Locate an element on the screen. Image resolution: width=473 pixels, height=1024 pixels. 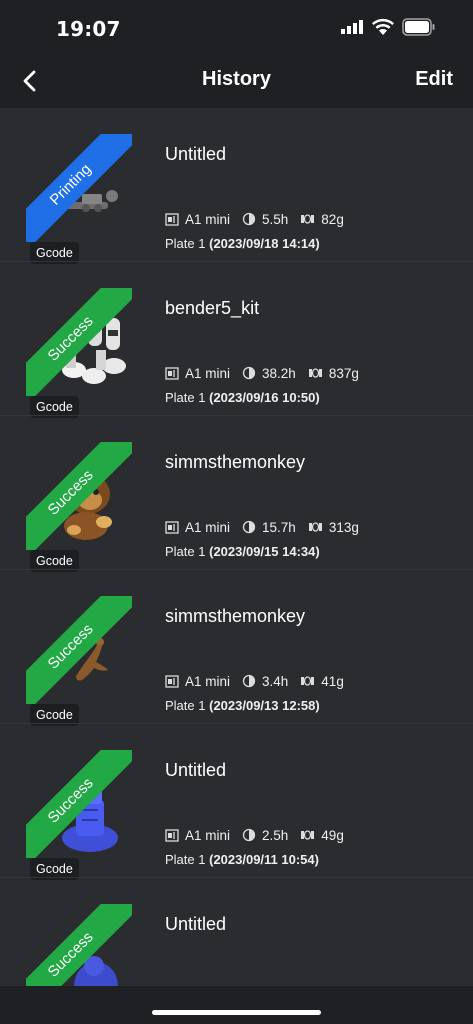
filament-weight: 82g is located at coordinates (332, 219).